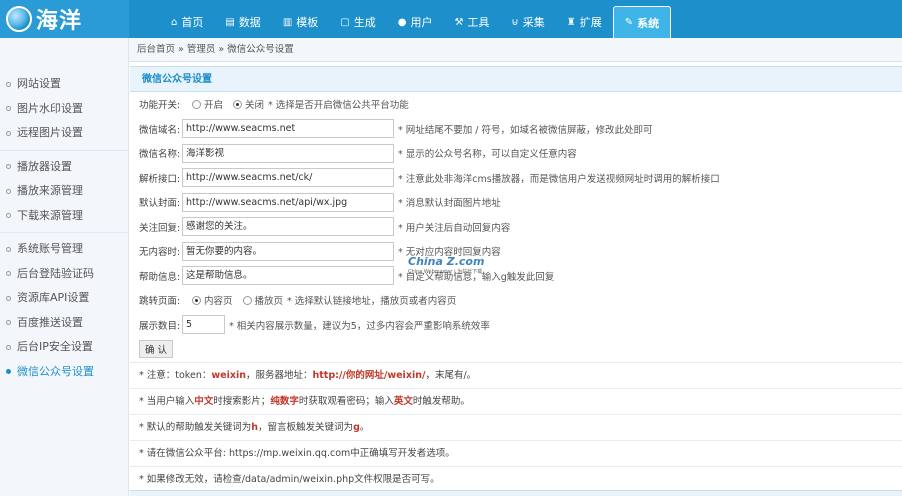  What do you see at coordinates (527, 22) in the screenshot?
I see `nav-item-collect: ⊍ 采集` at bounding box center [527, 22].